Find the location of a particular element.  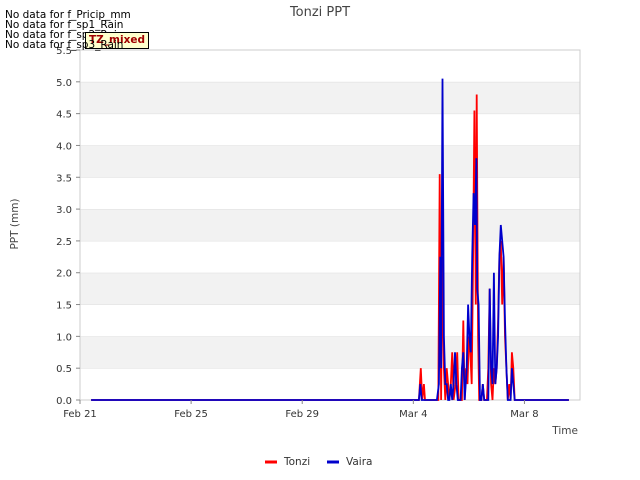

y-tick-label: 3.5 is located at coordinates (64, 178).